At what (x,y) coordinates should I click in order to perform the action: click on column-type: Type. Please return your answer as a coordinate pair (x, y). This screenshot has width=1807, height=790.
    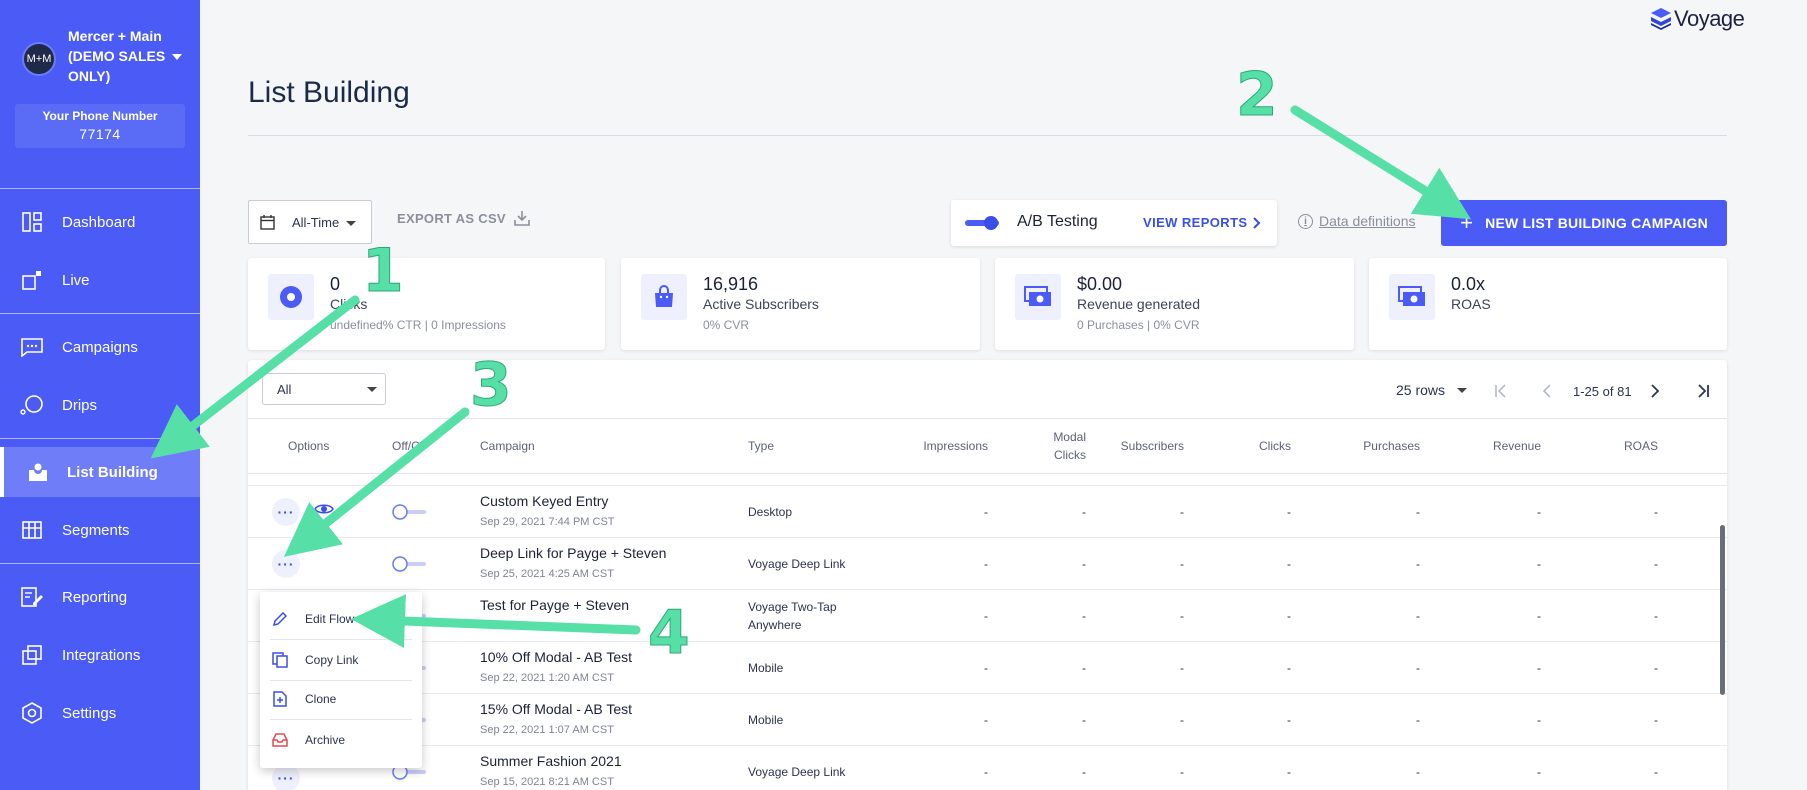
    Looking at the image, I should click on (761, 446).